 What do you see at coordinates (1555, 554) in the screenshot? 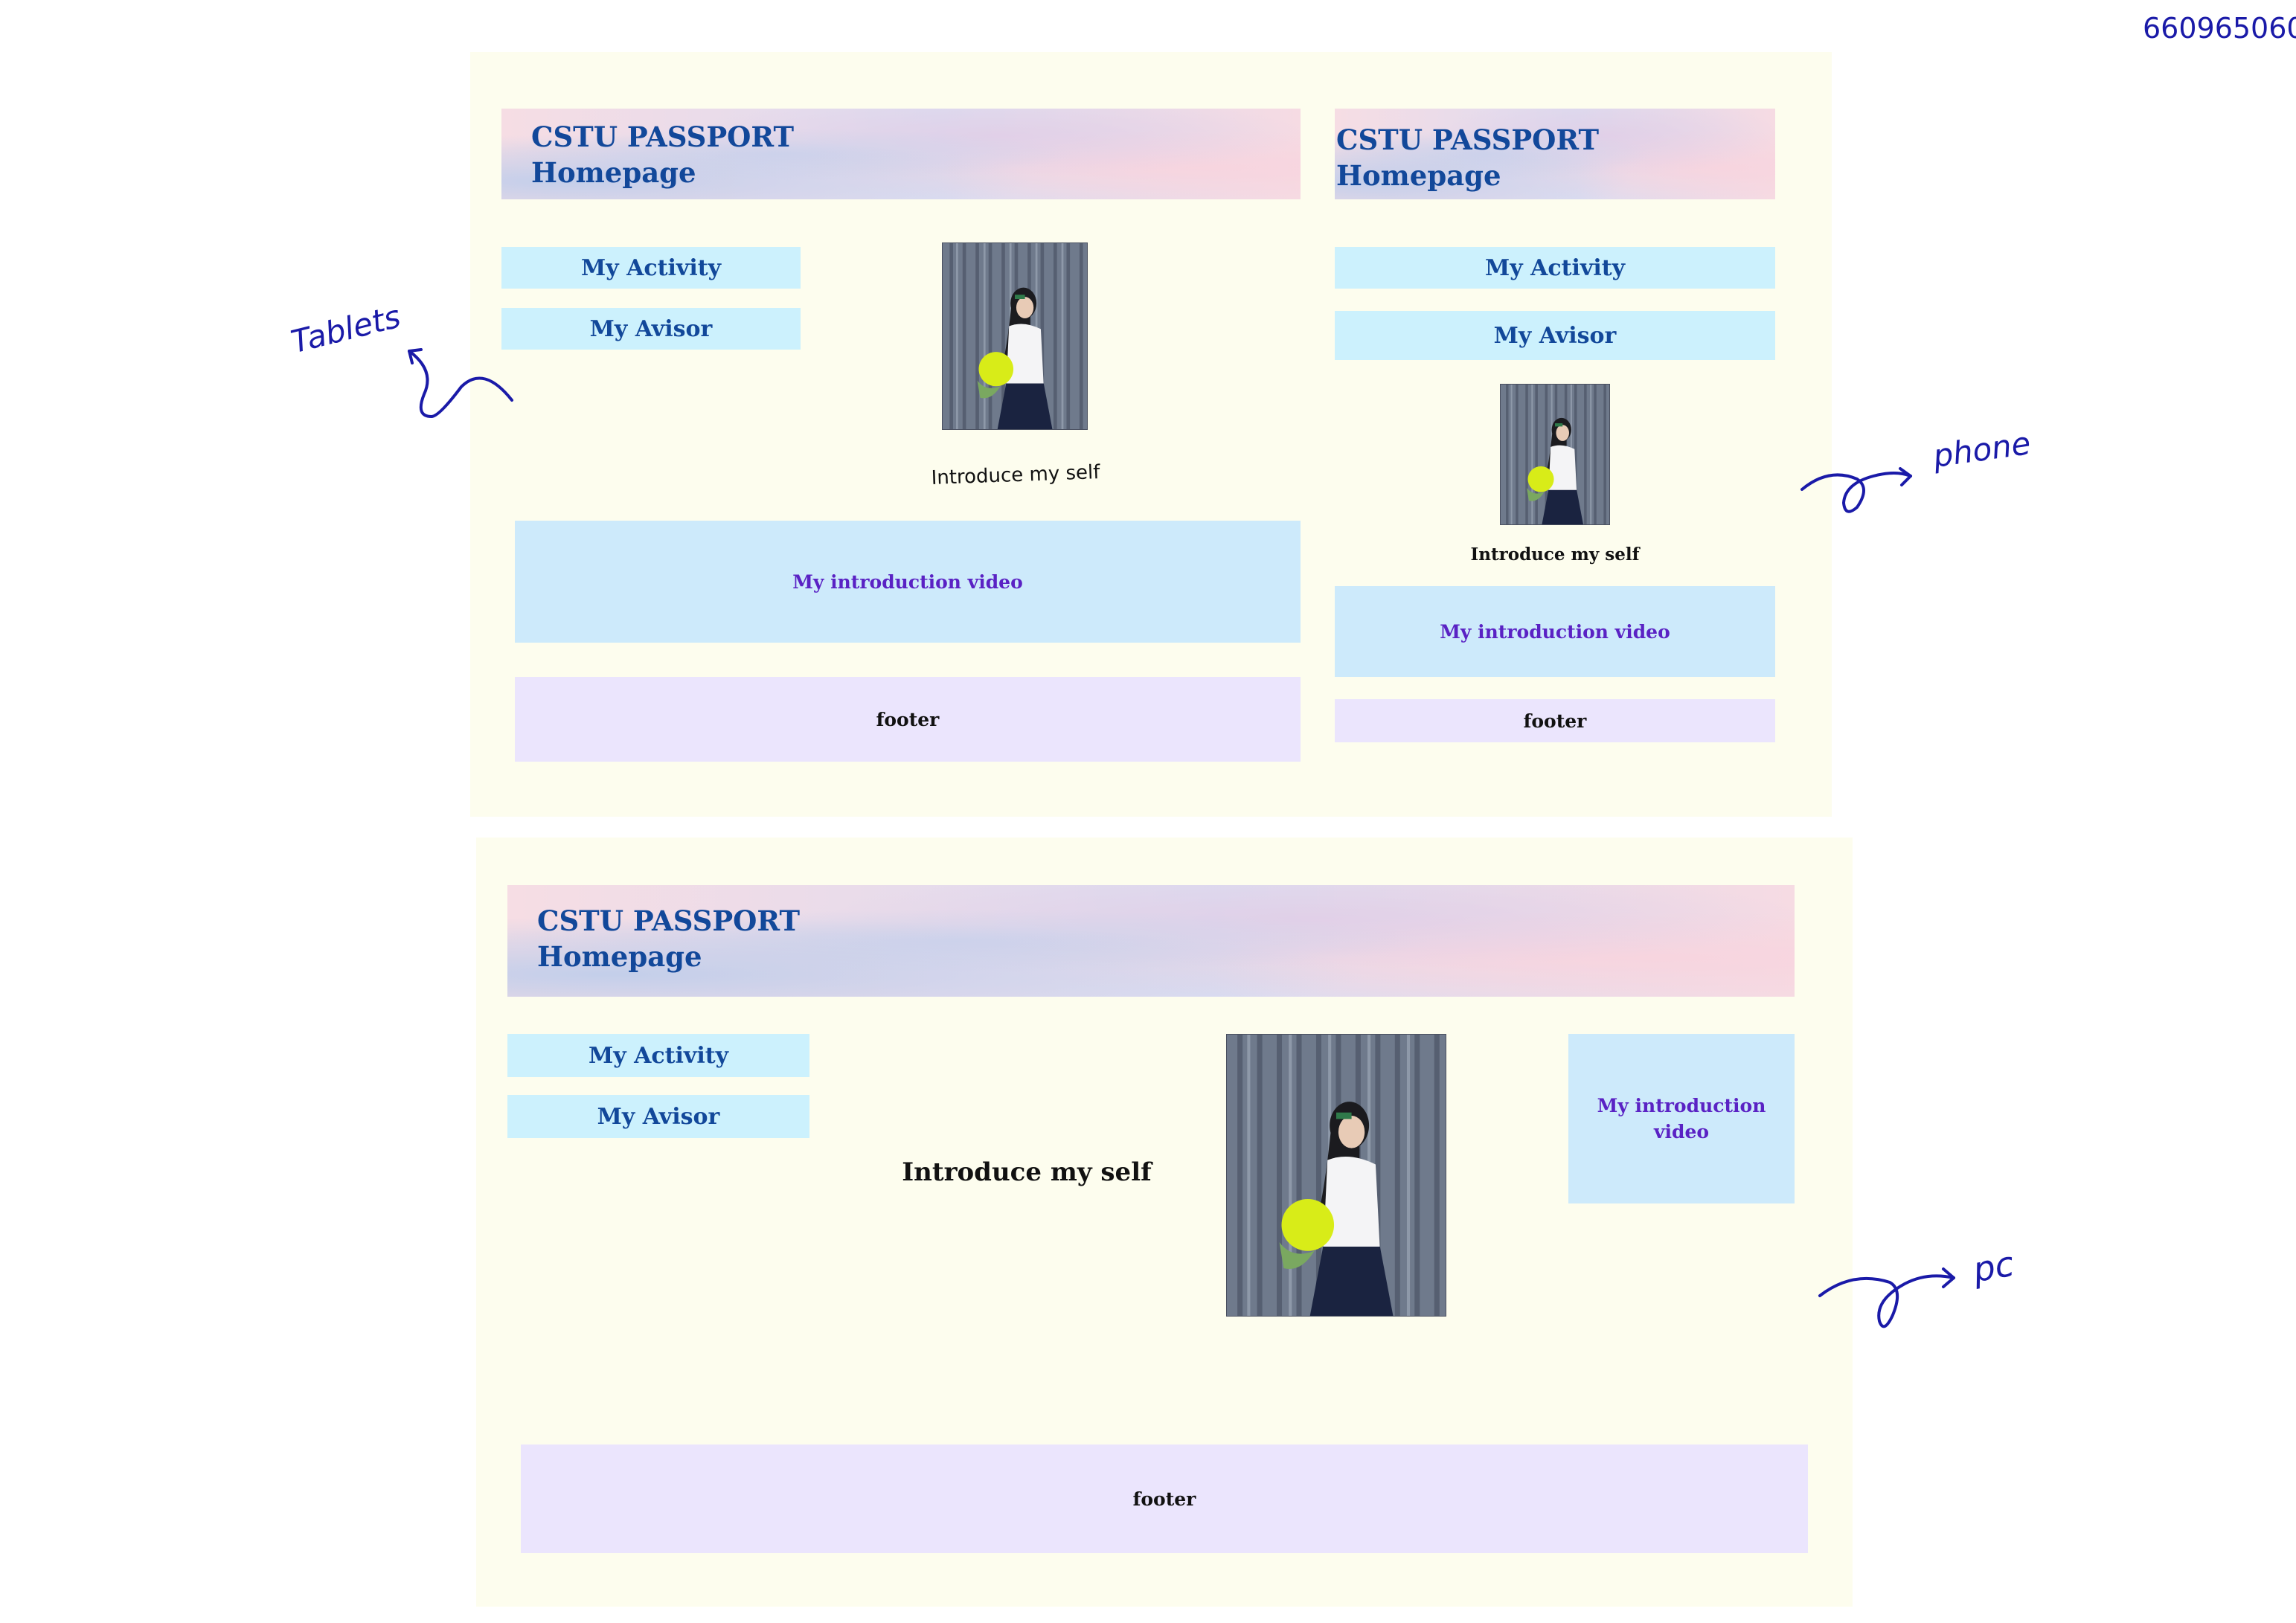
I see `phone-intro-text: Introduce my self` at bounding box center [1555, 554].